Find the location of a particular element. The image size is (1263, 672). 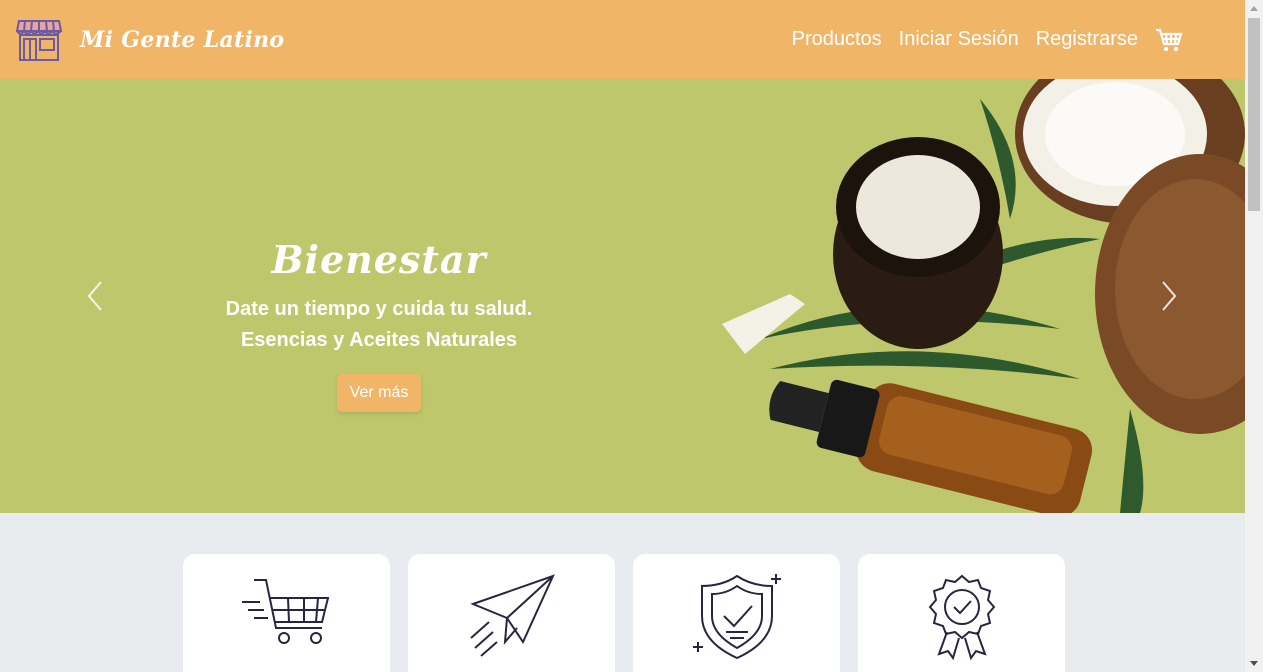

shield-check-icon is located at coordinates (736, 617).